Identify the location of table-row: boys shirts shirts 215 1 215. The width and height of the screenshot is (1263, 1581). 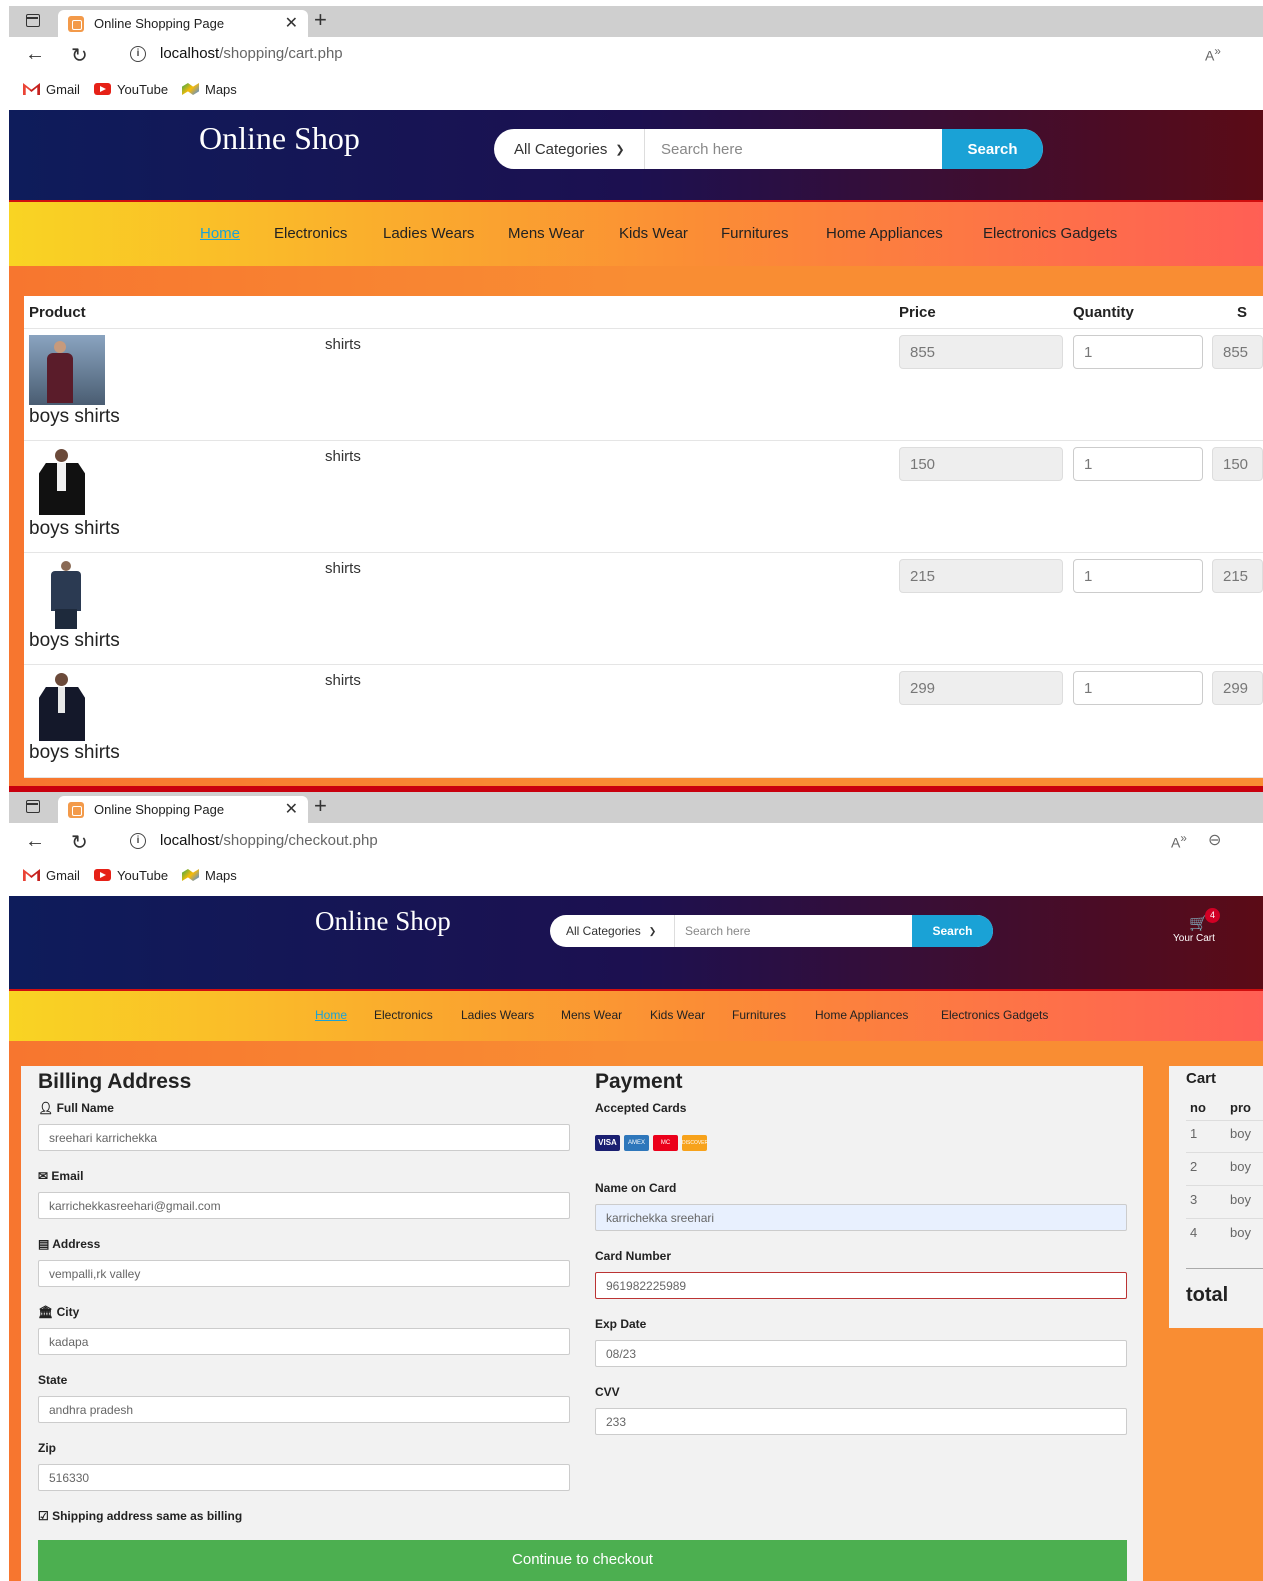
(643, 608).